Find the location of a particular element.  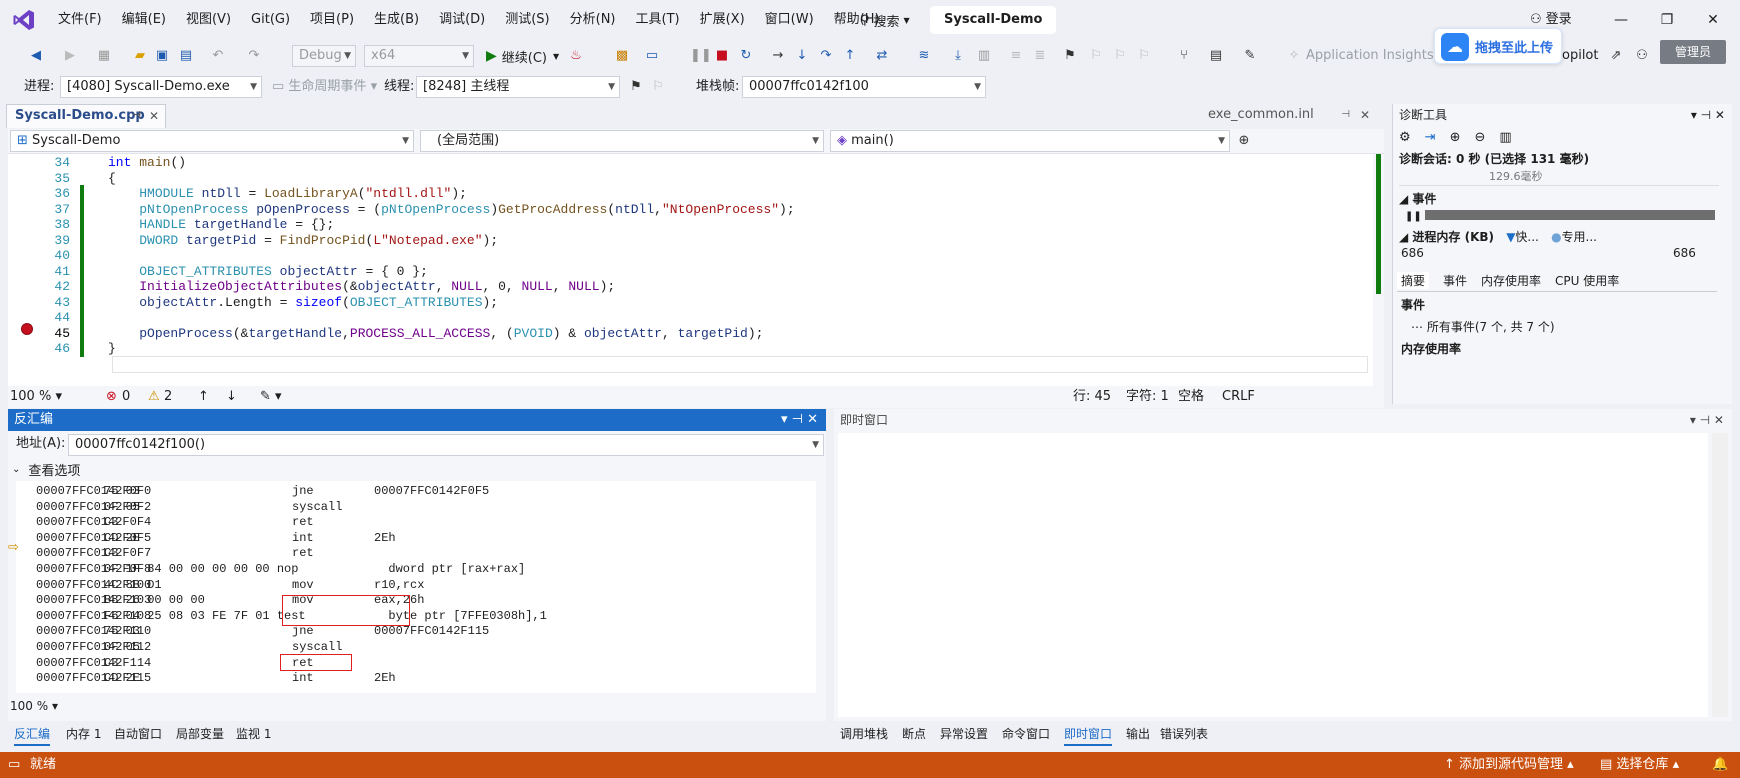

warning-count: 2 is located at coordinates (168, 397).